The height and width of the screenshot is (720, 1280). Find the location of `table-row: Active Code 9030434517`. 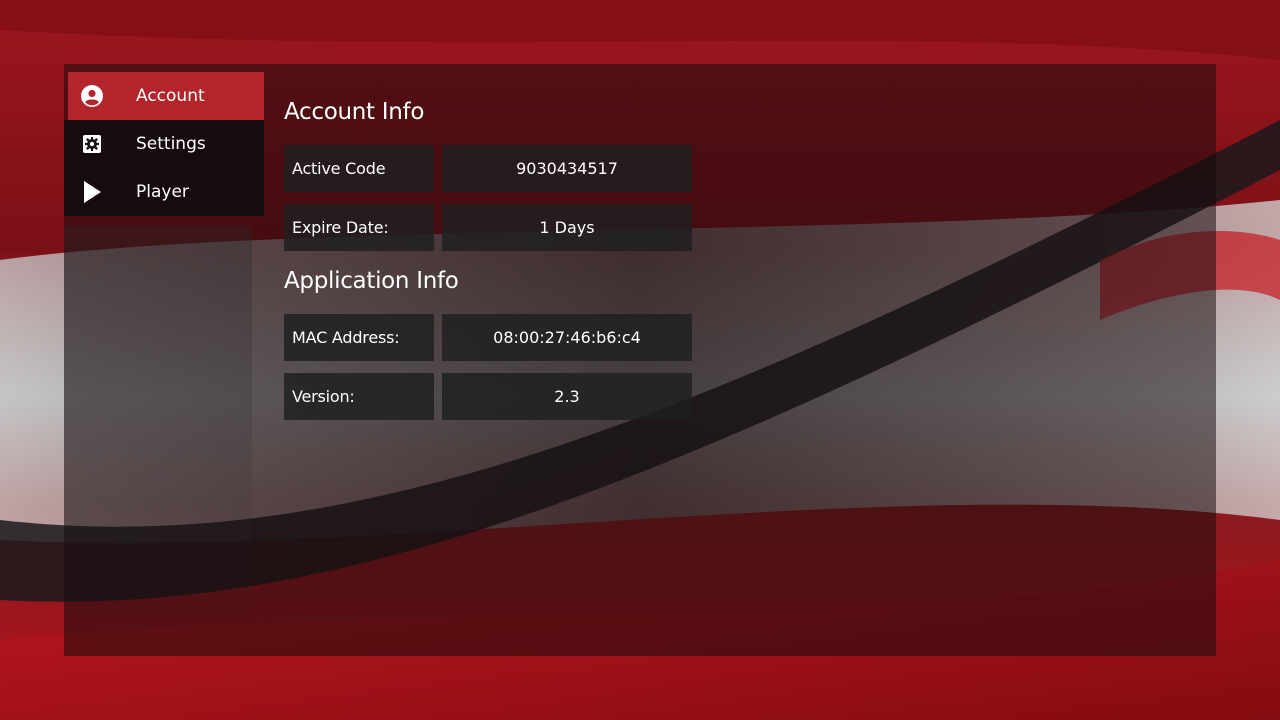

table-row: Active Code 9030434517 is located at coordinates (494, 168).